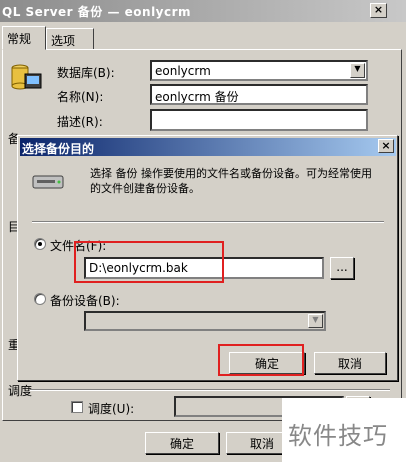  I want to click on backup-device-radio, so click(40, 299).